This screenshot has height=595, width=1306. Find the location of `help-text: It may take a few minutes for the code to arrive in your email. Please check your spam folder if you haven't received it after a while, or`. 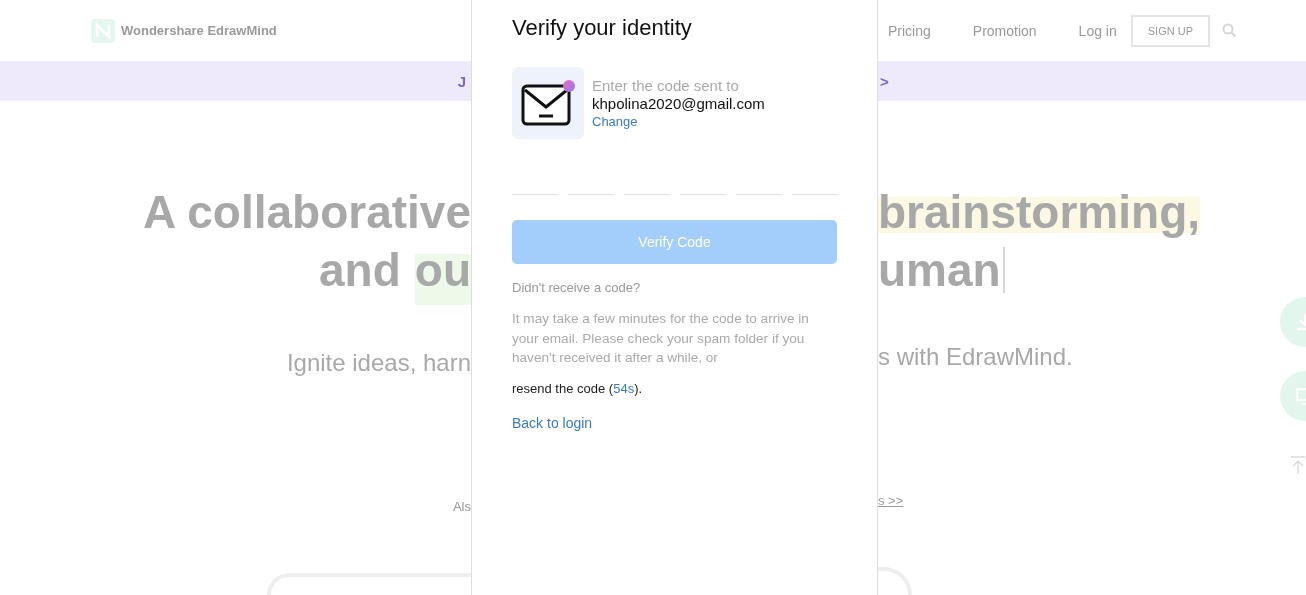

help-text: It may take a few minutes for the code to arrive in your email. Please check your spam folder if you haven't received it after a while, or is located at coordinates (661, 338).